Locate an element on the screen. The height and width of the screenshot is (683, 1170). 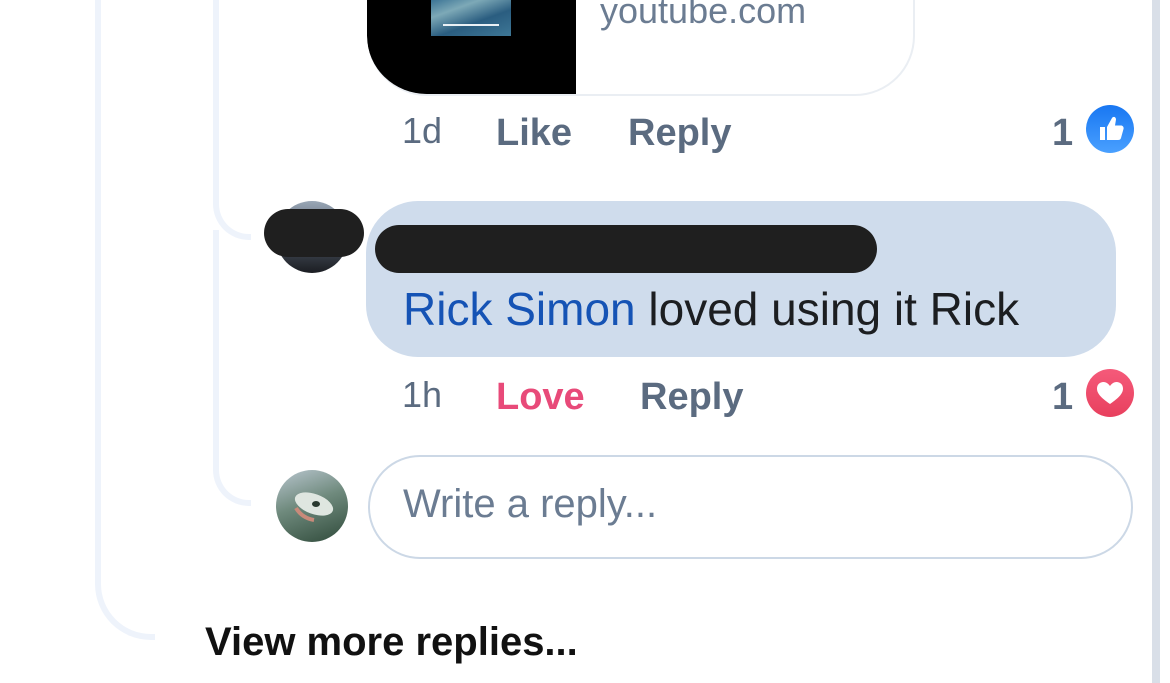
comment-time: 1d is located at coordinates (422, 130).